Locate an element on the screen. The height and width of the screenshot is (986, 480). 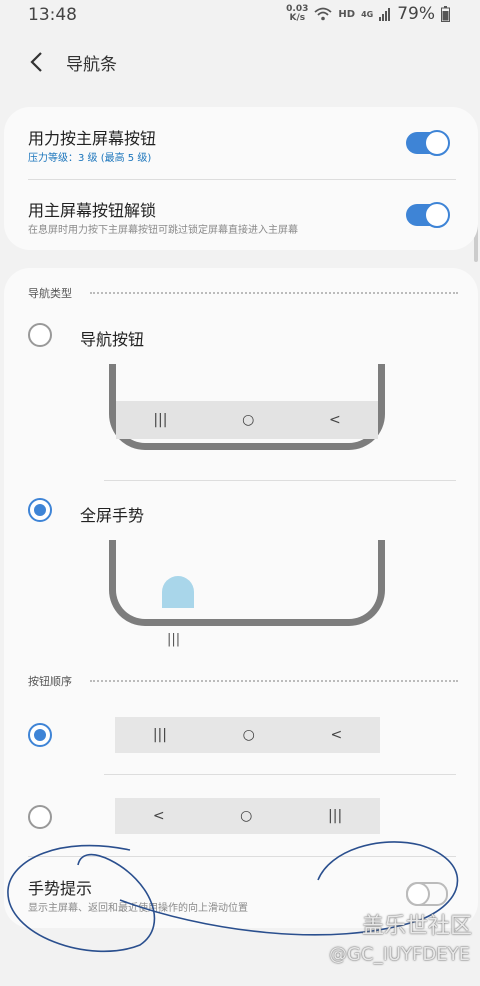
nav-buttons-radio is located at coordinates (40, 335).